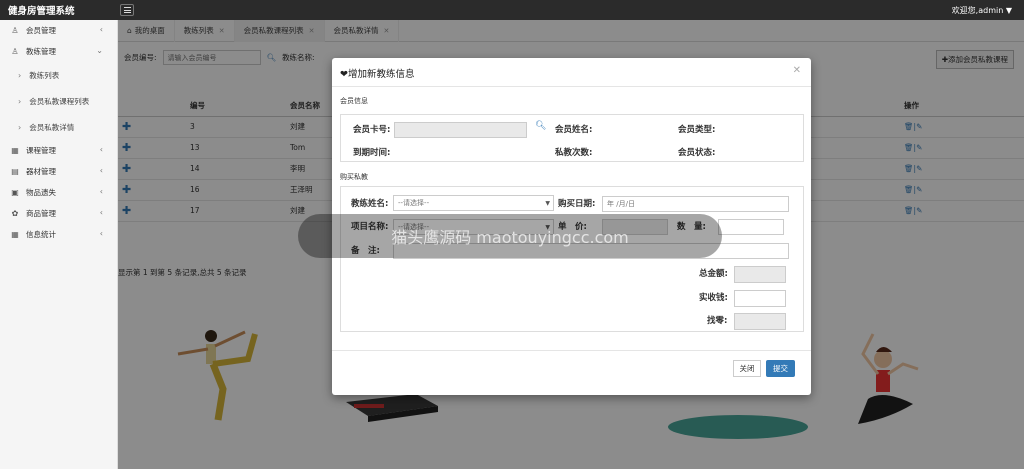  I want to click on expire-label: 到期时间:, so click(372, 153).